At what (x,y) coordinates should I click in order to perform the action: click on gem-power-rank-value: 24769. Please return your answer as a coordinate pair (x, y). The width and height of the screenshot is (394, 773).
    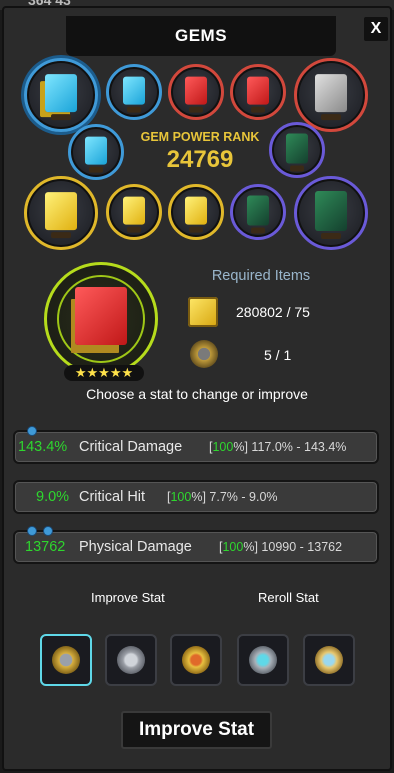
    Looking at the image, I should click on (200, 159).